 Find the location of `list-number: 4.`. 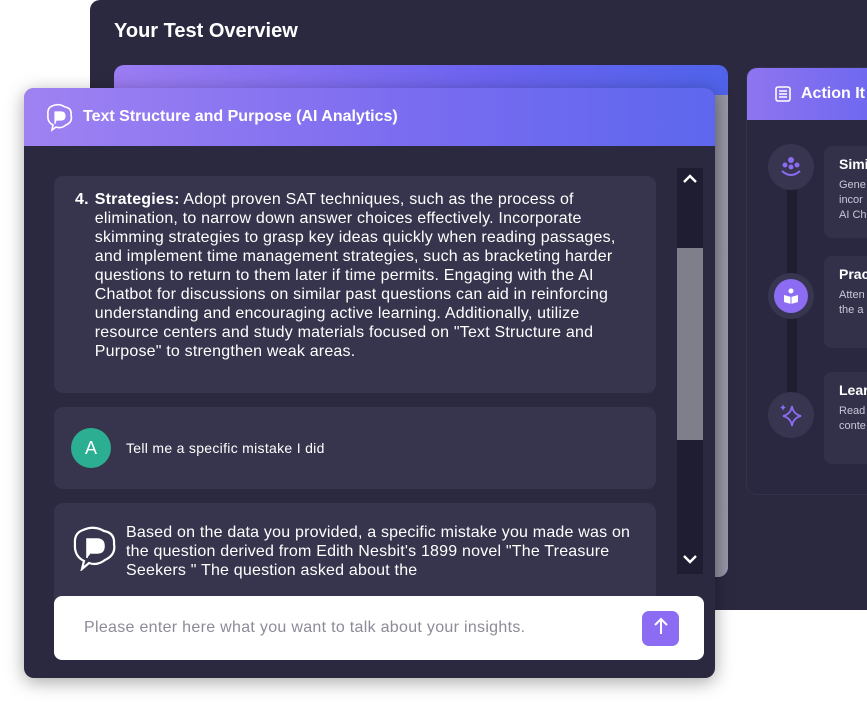

list-number: 4. is located at coordinates (82, 199).